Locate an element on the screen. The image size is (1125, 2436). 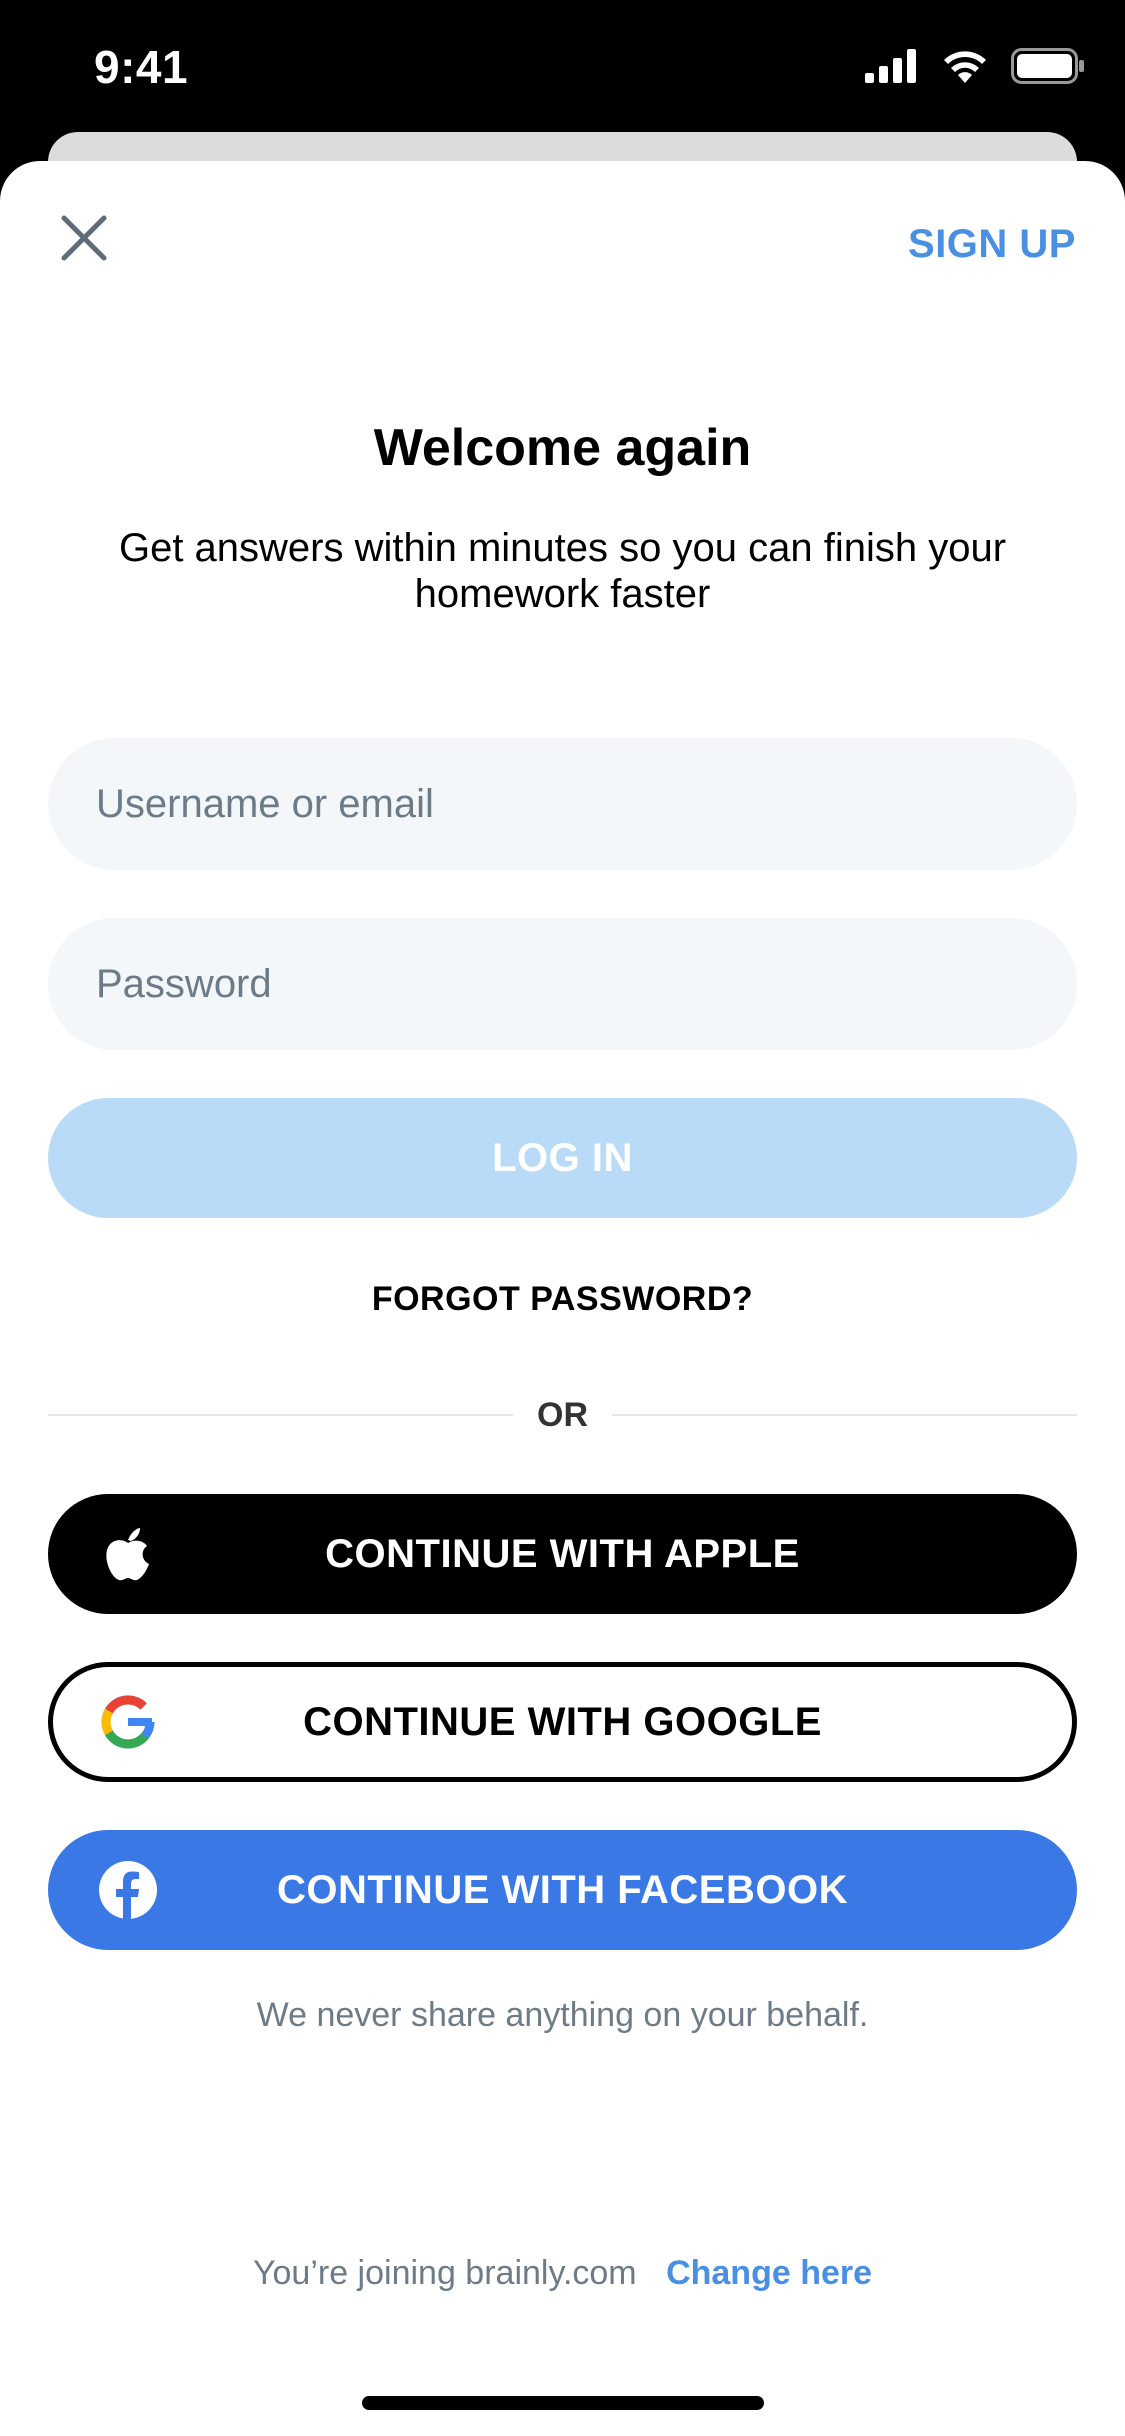
divider-line-right is located at coordinates (844, 1415).